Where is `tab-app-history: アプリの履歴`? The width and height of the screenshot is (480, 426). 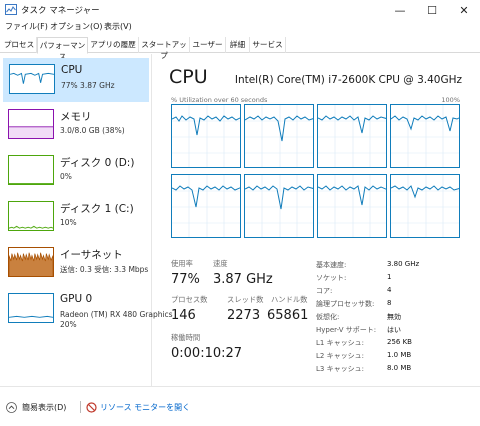
tab-app-history: アプリの履歴 is located at coordinates (113, 45).